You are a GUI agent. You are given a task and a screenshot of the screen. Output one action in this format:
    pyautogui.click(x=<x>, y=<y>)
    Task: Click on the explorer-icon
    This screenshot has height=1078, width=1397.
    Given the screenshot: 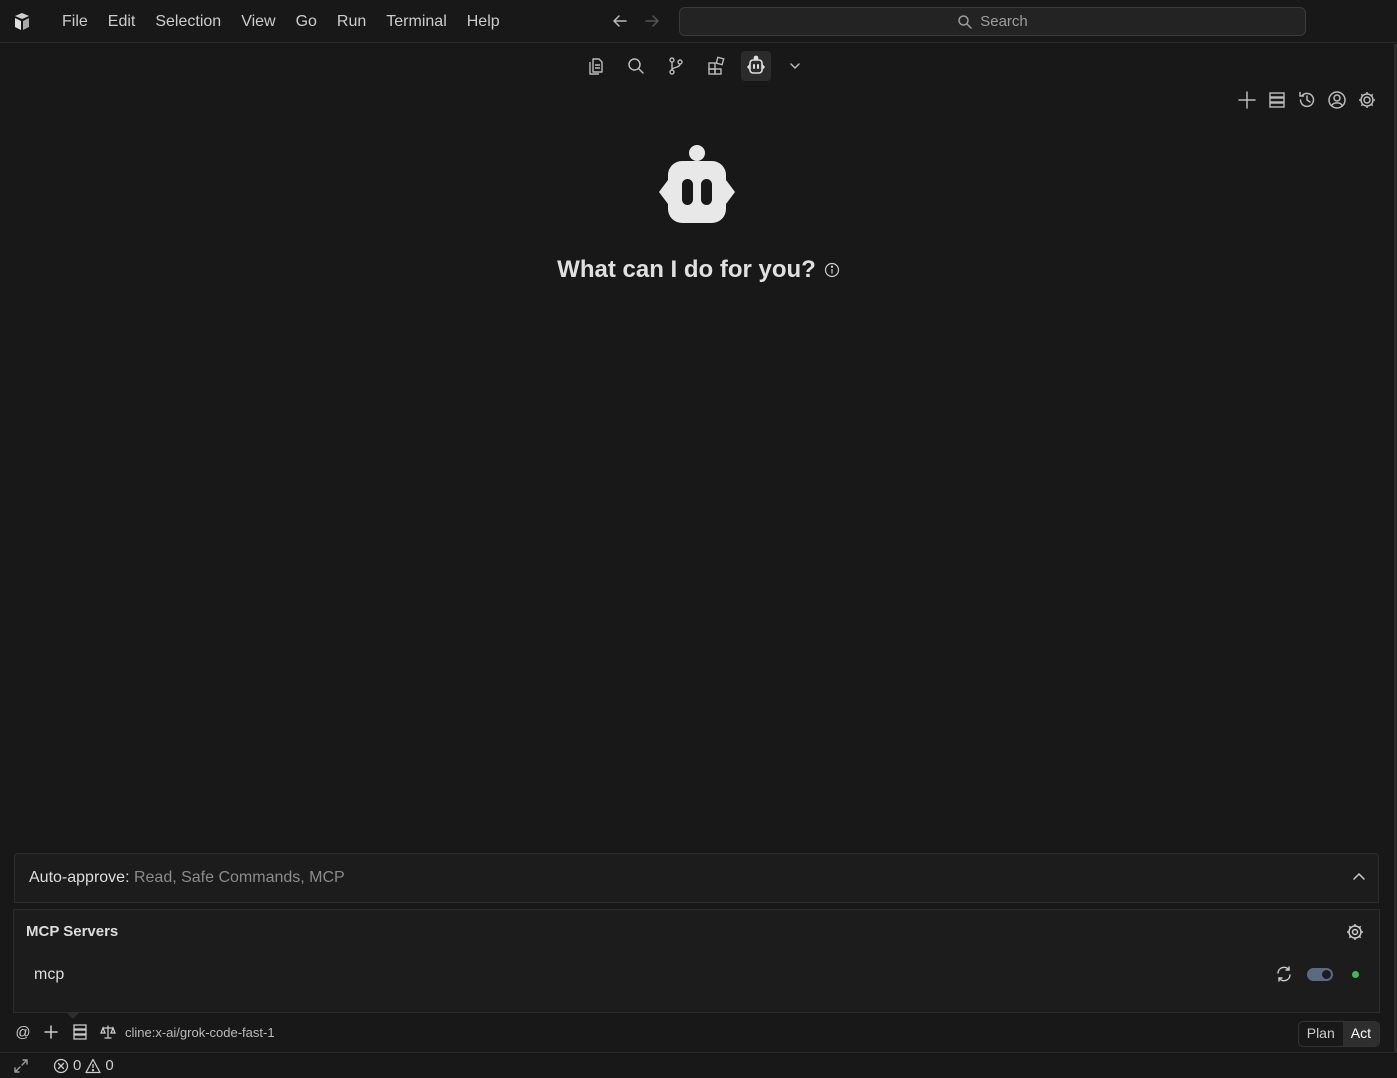 What is the action you would take?
    pyautogui.click(x=596, y=66)
    